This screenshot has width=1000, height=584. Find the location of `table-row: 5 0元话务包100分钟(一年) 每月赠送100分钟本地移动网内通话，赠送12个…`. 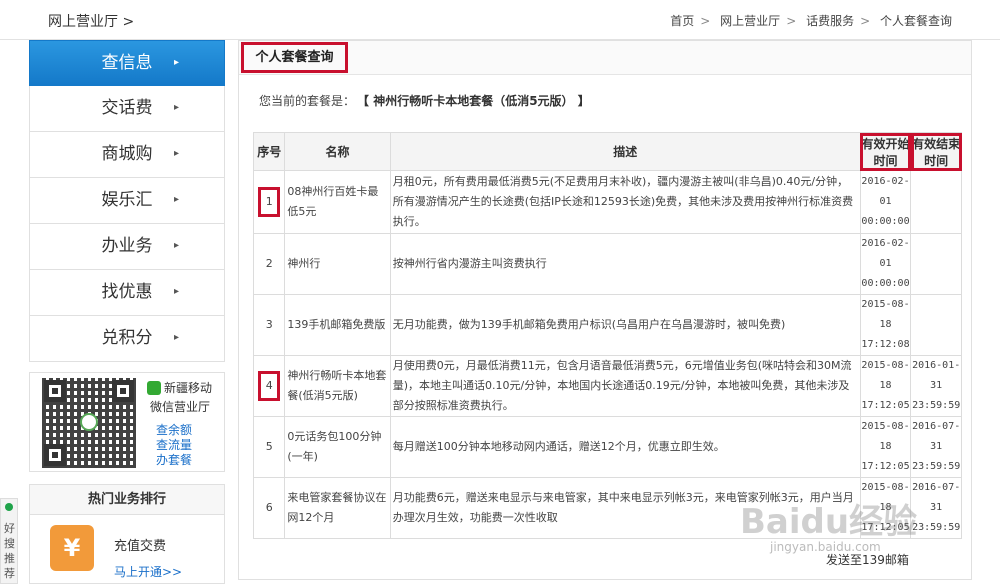

table-row: 5 0元话务包100分钟(一年) 每月赠送100分钟本地移动网内通话，赠送12个… is located at coordinates (607, 447).